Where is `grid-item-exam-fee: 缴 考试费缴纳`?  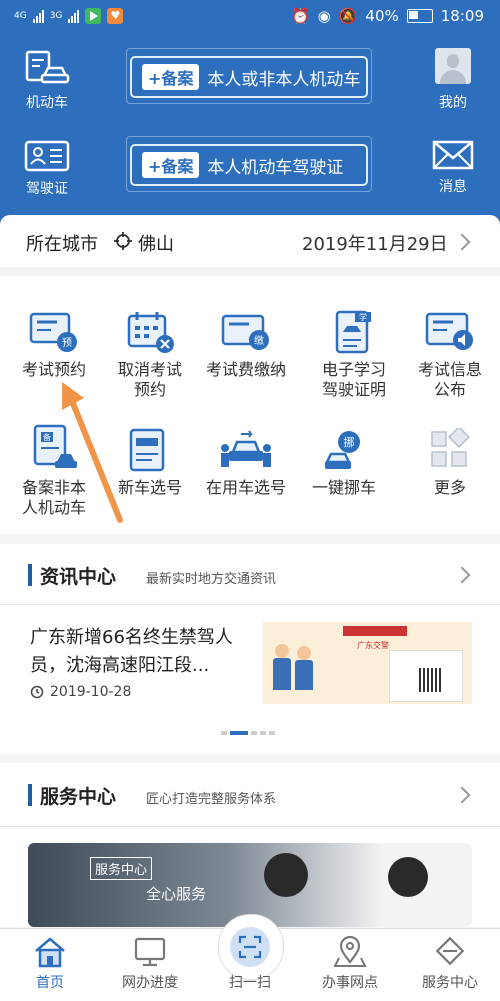 grid-item-exam-fee: 缴 考试费缴纳 is located at coordinates (246, 343).